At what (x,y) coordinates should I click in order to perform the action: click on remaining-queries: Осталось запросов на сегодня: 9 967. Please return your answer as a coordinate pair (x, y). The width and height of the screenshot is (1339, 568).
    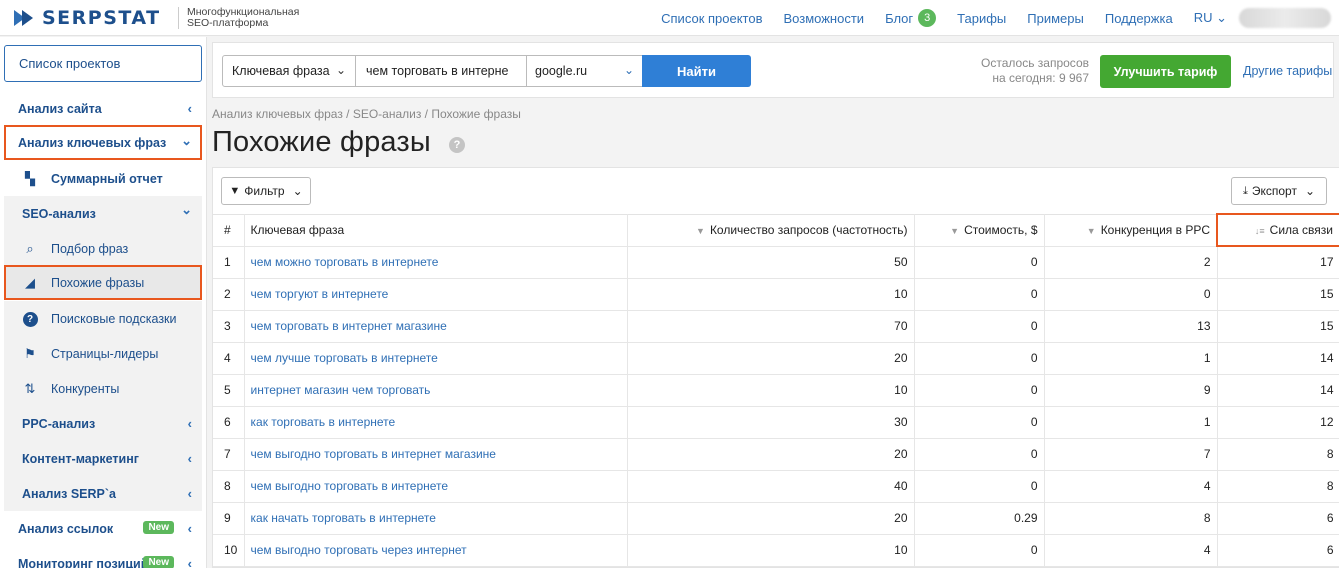
    Looking at the image, I should click on (1032, 71).